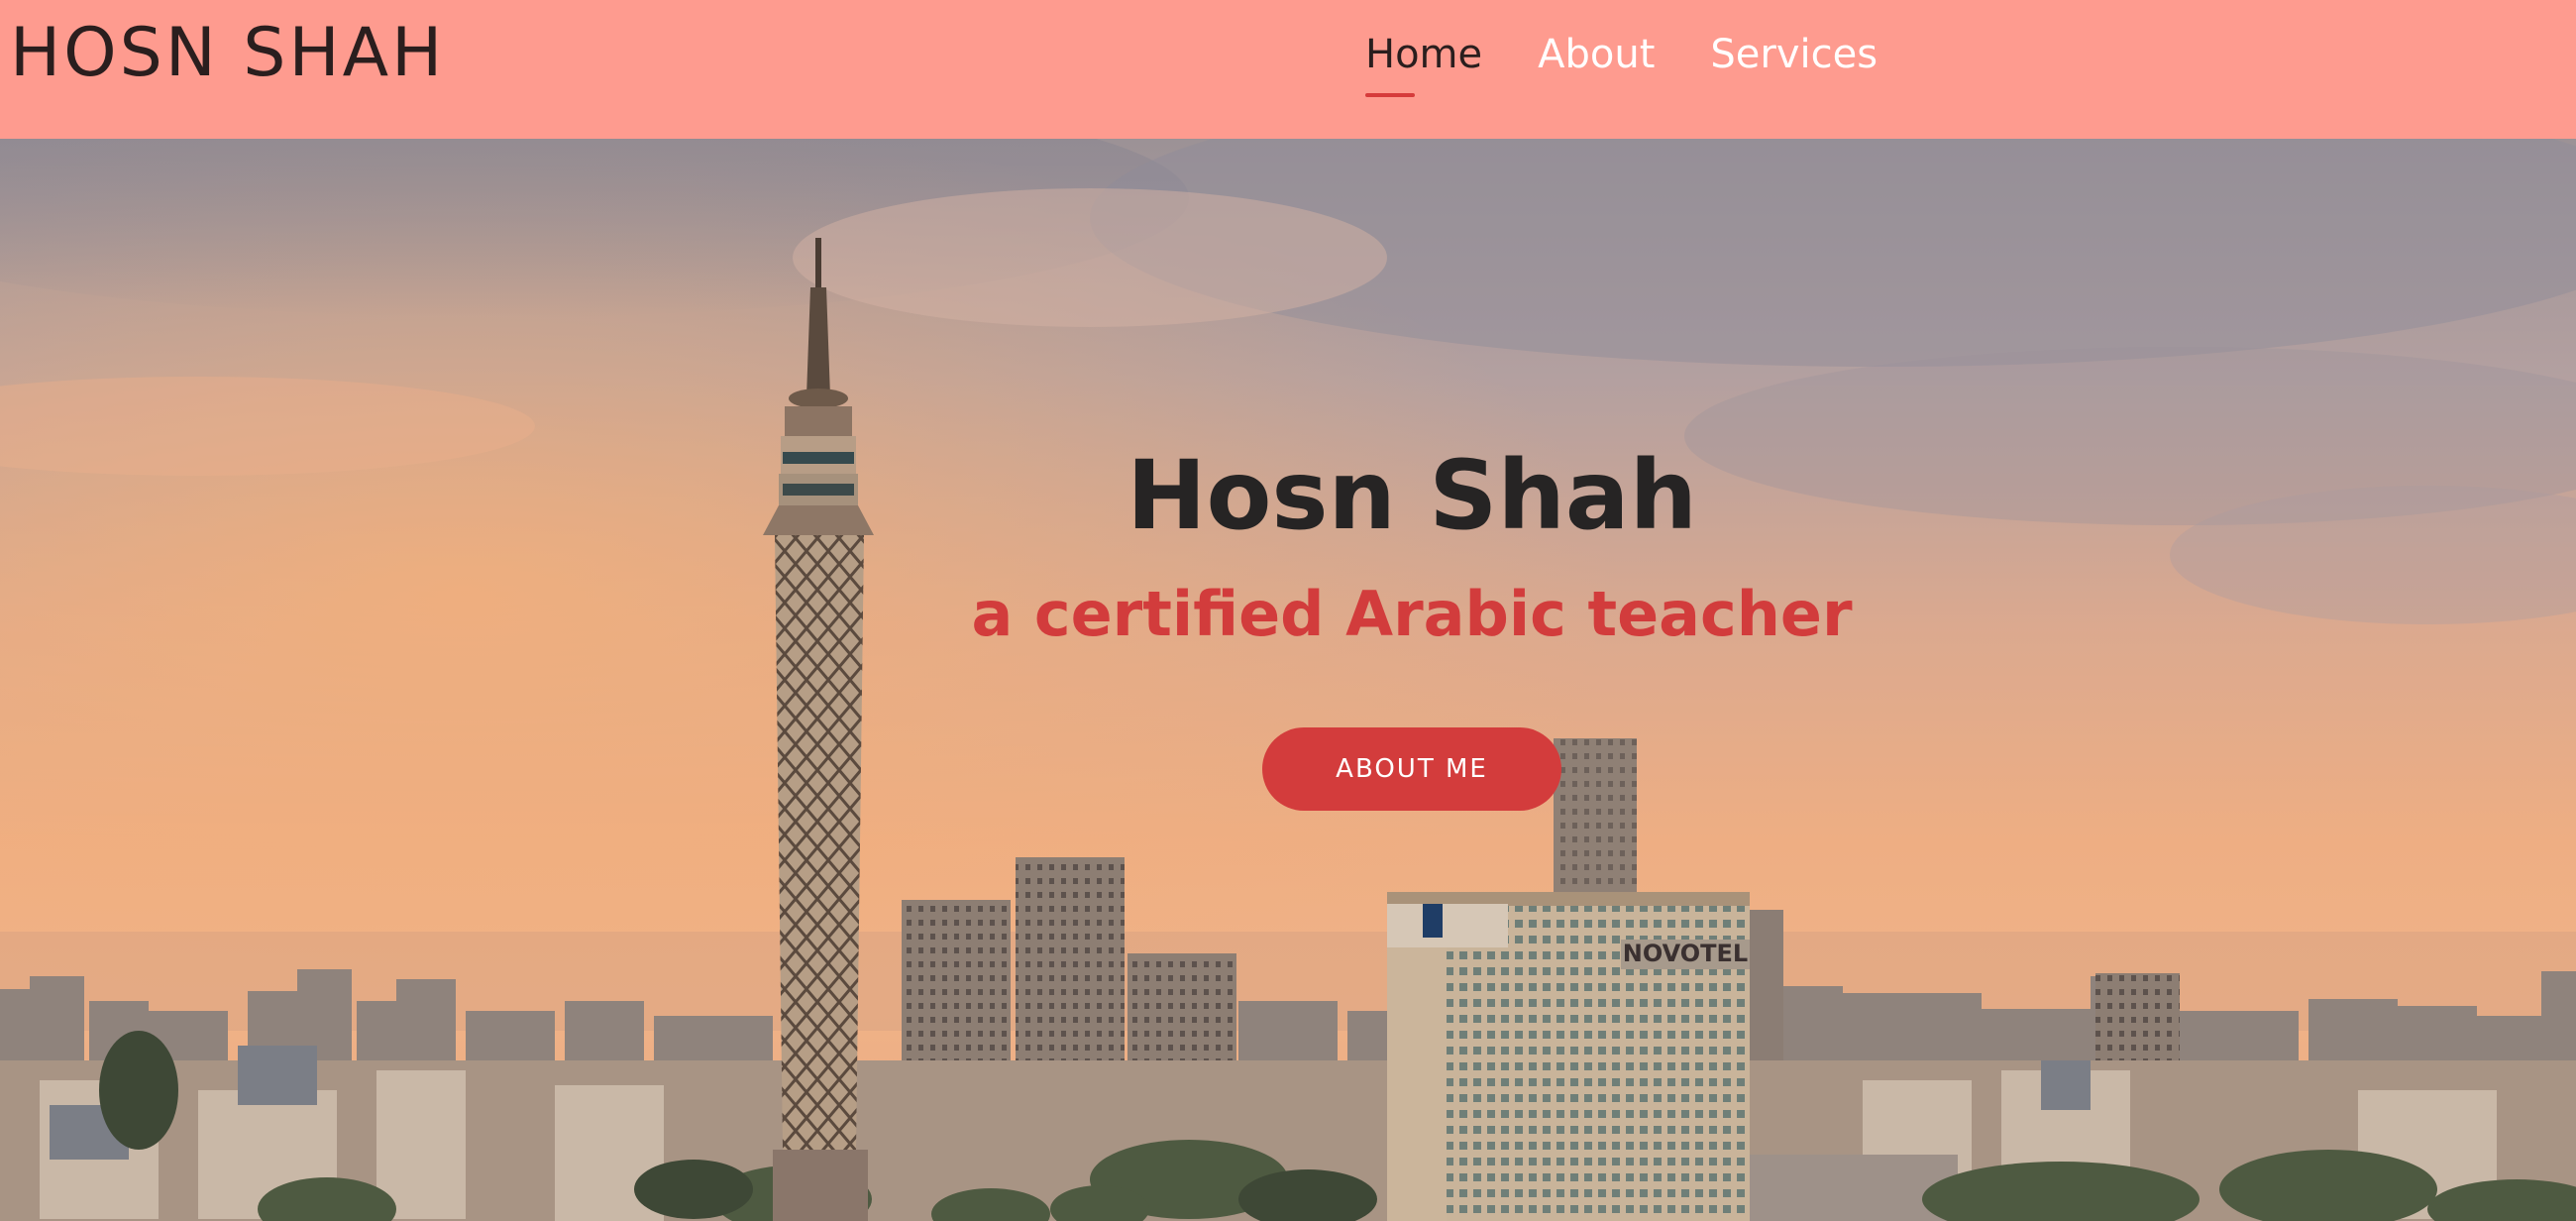 This screenshot has width=2576, height=1221. What do you see at coordinates (1424, 54) in the screenshot?
I see `nav-item-home-label: Home` at bounding box center [1424, 54].